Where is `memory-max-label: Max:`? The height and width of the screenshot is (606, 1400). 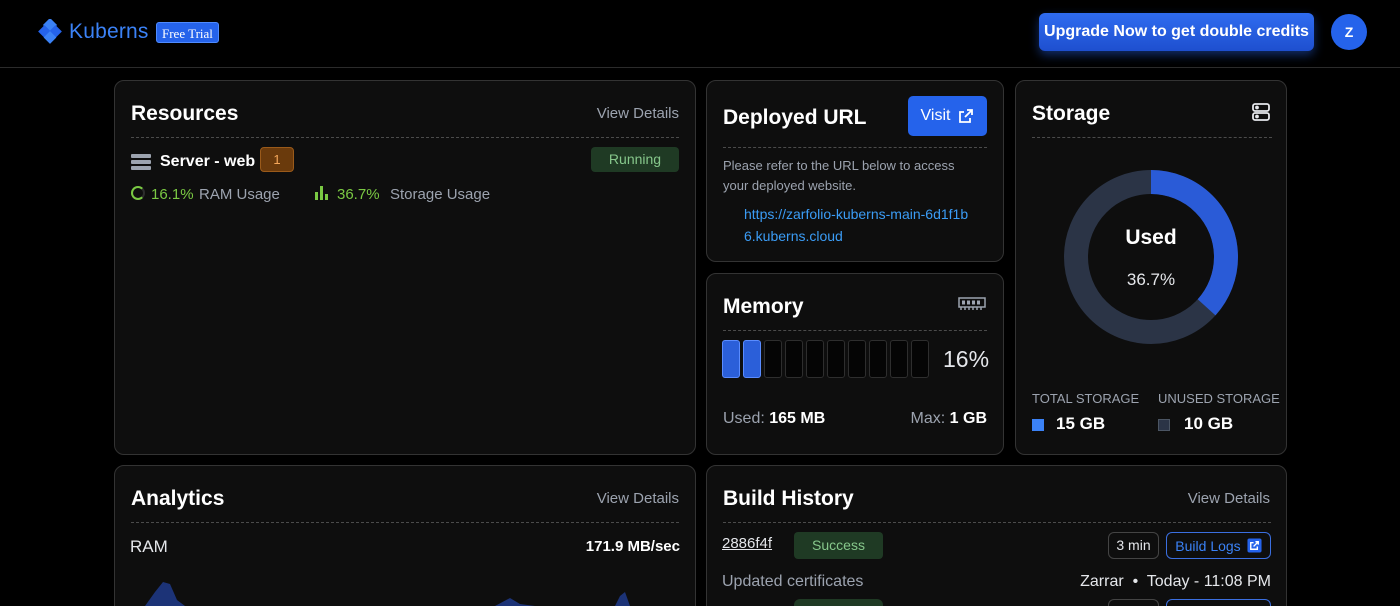
memory-max-label: Max: is located at coordinates (928, 418).